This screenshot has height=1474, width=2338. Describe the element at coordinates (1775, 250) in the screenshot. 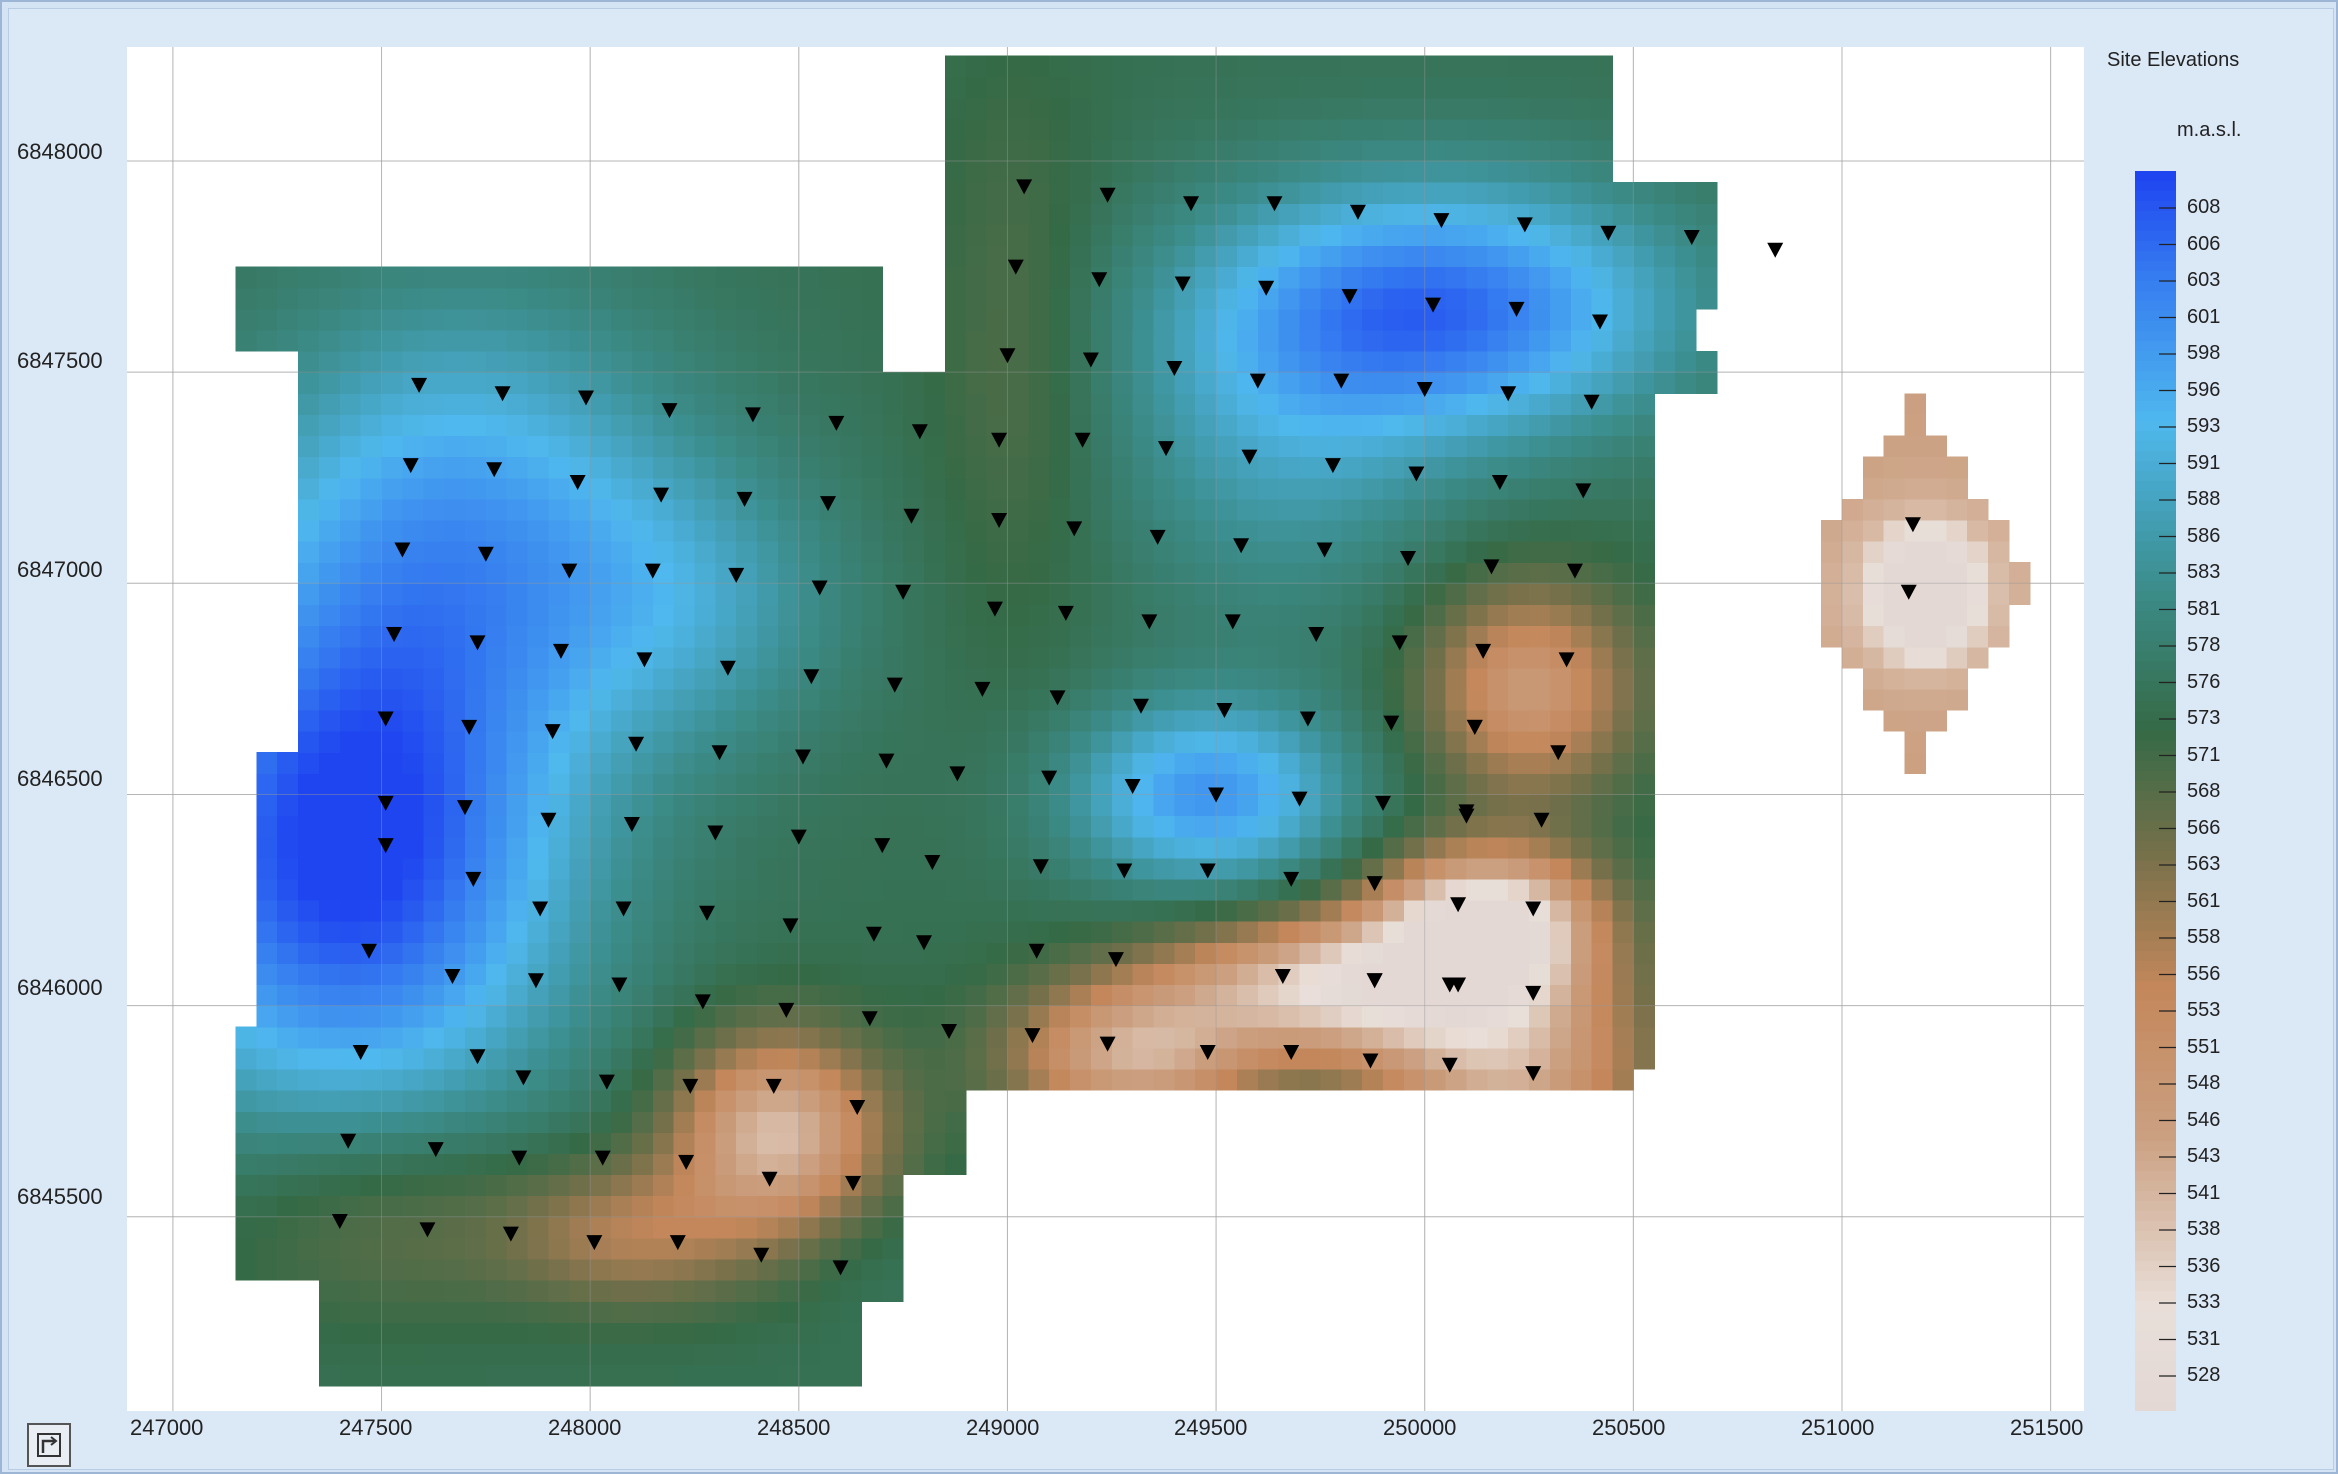

I see `site-marker` at that location.